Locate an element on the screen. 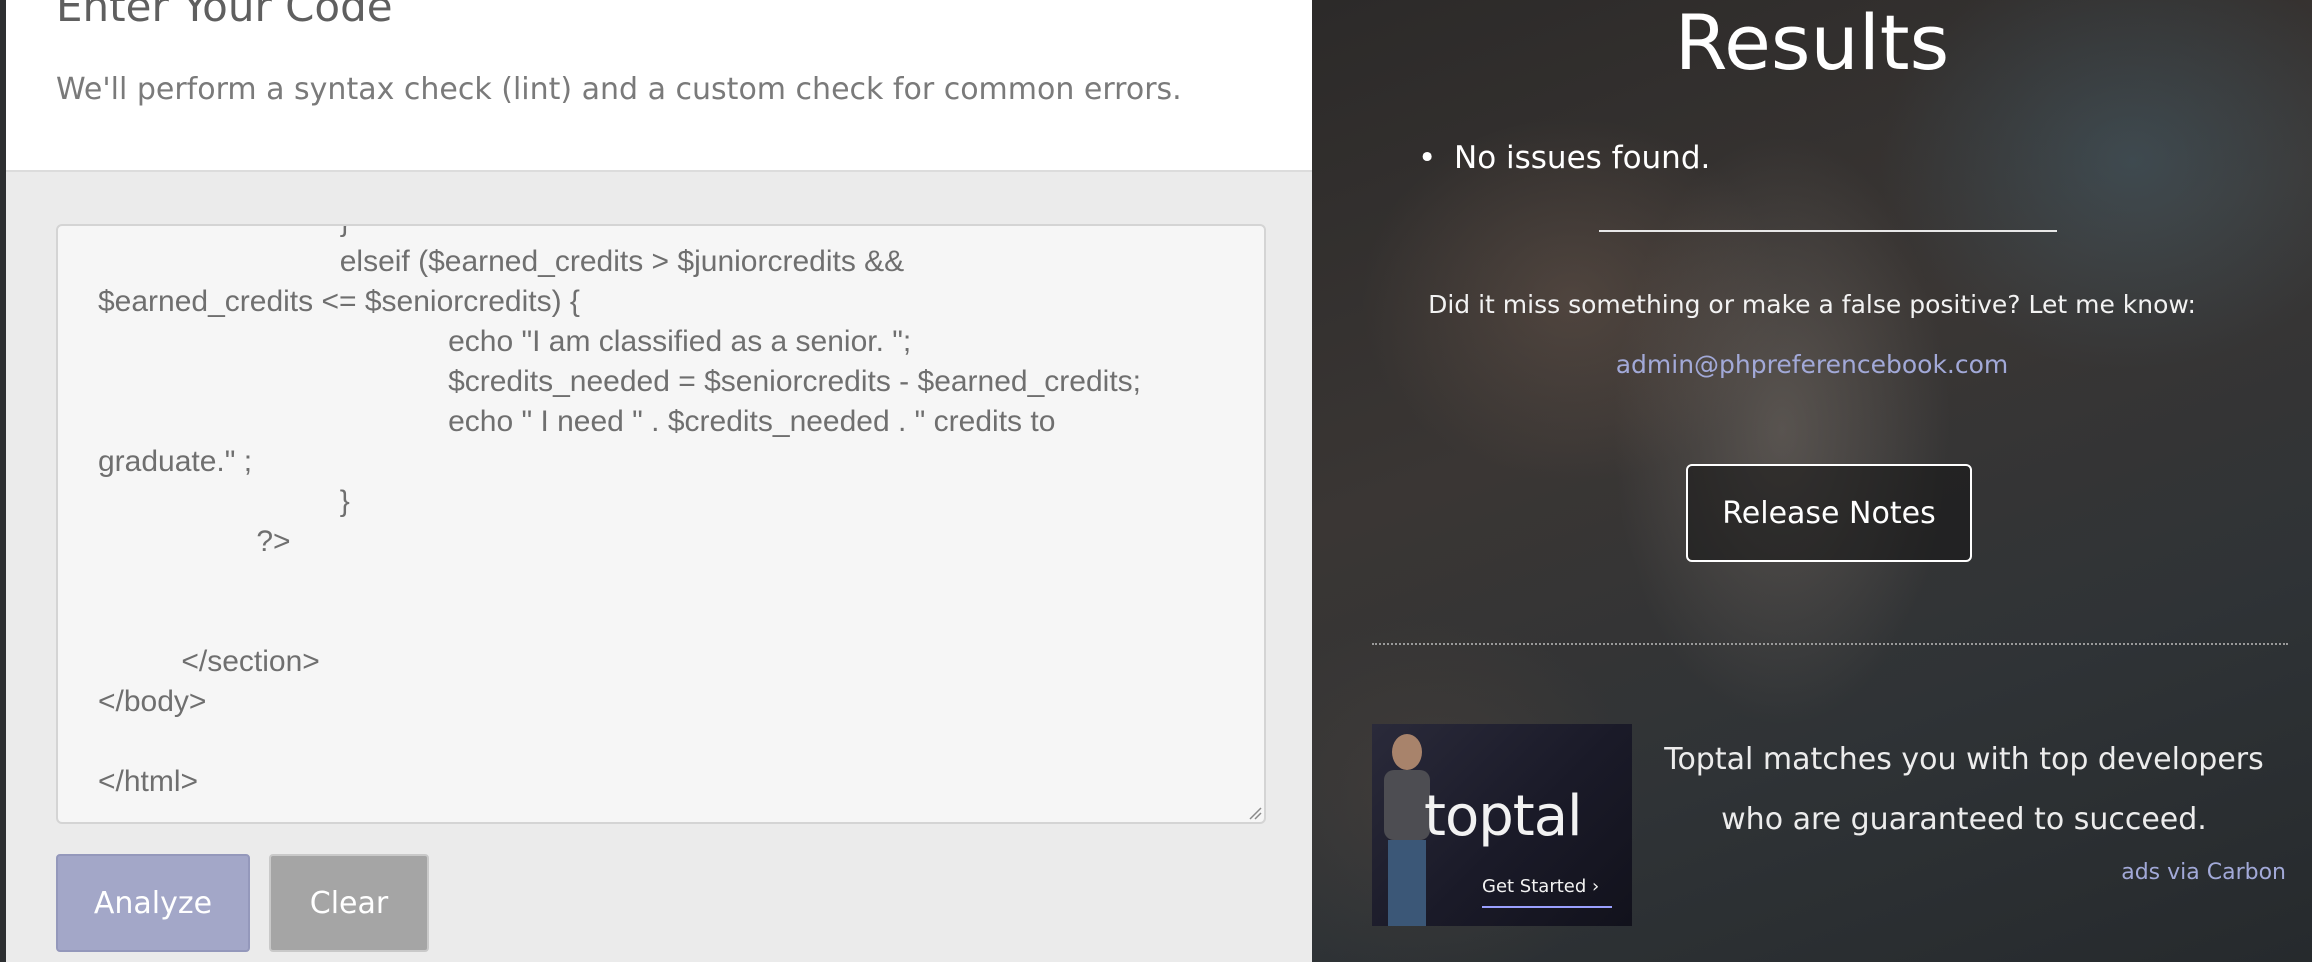 The width and height of the screenshot is (2312, 962). result-item: No issues found. is located at coordinates (1582, 158).